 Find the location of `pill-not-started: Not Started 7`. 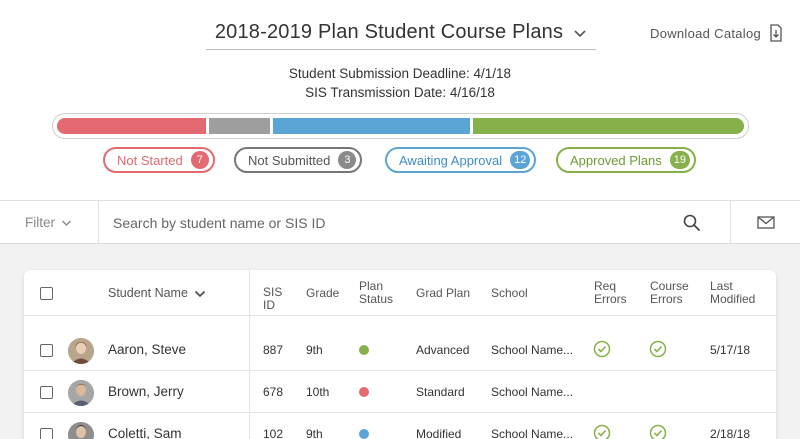

pill-not-started: Not Started 7 is located at coordinates (159, 160).